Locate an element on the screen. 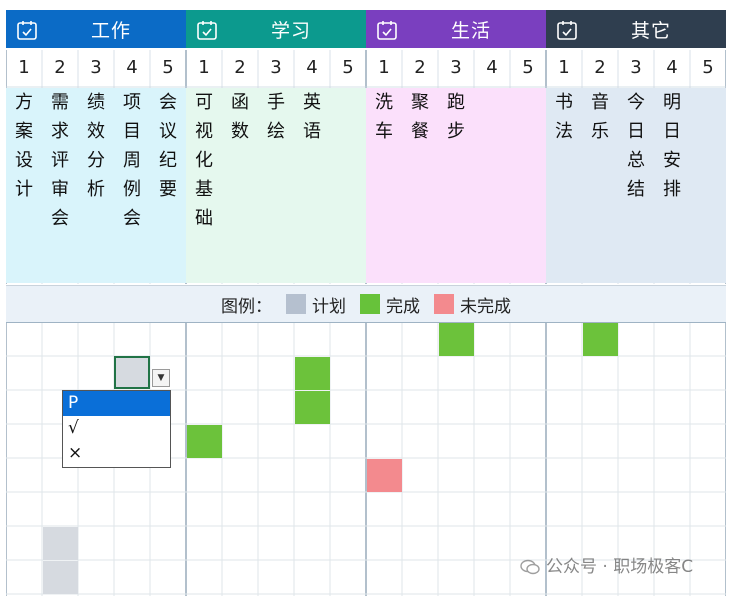  task-label: 项 目 周 例 会 is located at coordinates (132, 185).